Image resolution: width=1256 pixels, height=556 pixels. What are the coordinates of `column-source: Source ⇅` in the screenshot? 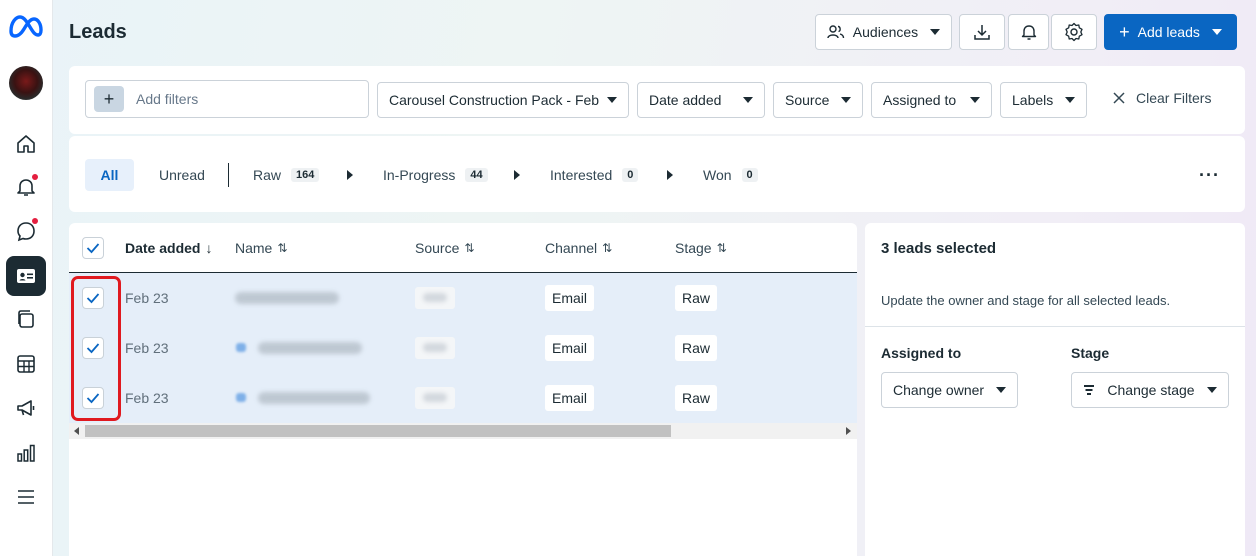 It's located at (444, 248).